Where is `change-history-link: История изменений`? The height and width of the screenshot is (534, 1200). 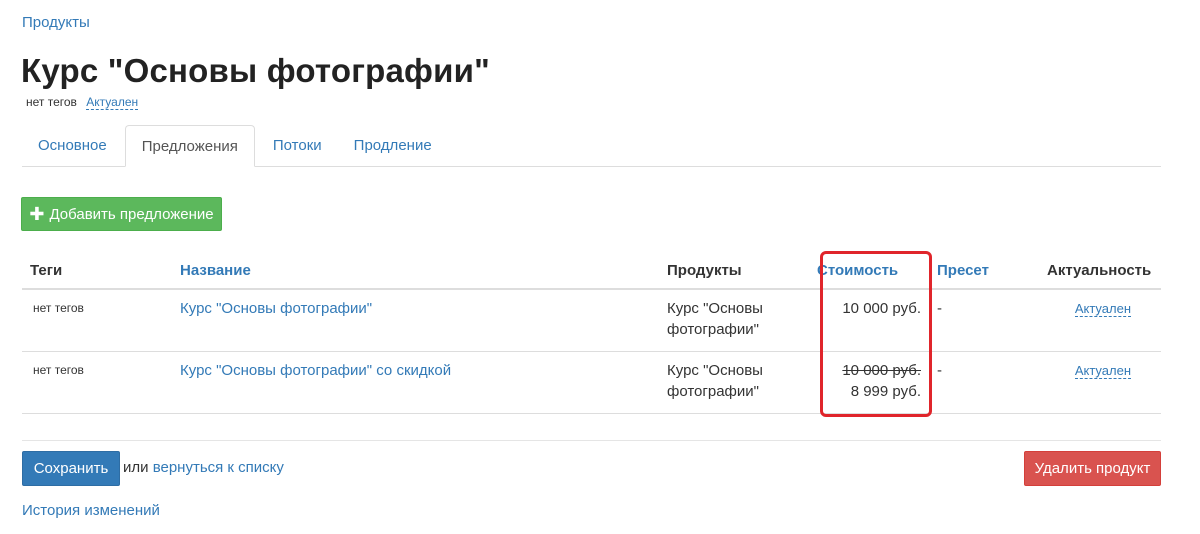
change-history-link: История изменений is located at coordinates (91, 510).